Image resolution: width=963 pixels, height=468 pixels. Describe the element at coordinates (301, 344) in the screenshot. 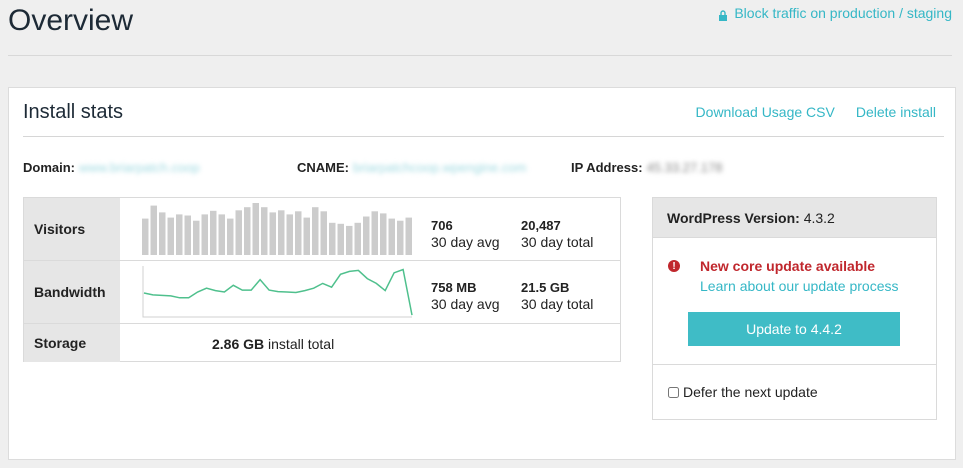

I see `storage-suffix: install total` at that location.